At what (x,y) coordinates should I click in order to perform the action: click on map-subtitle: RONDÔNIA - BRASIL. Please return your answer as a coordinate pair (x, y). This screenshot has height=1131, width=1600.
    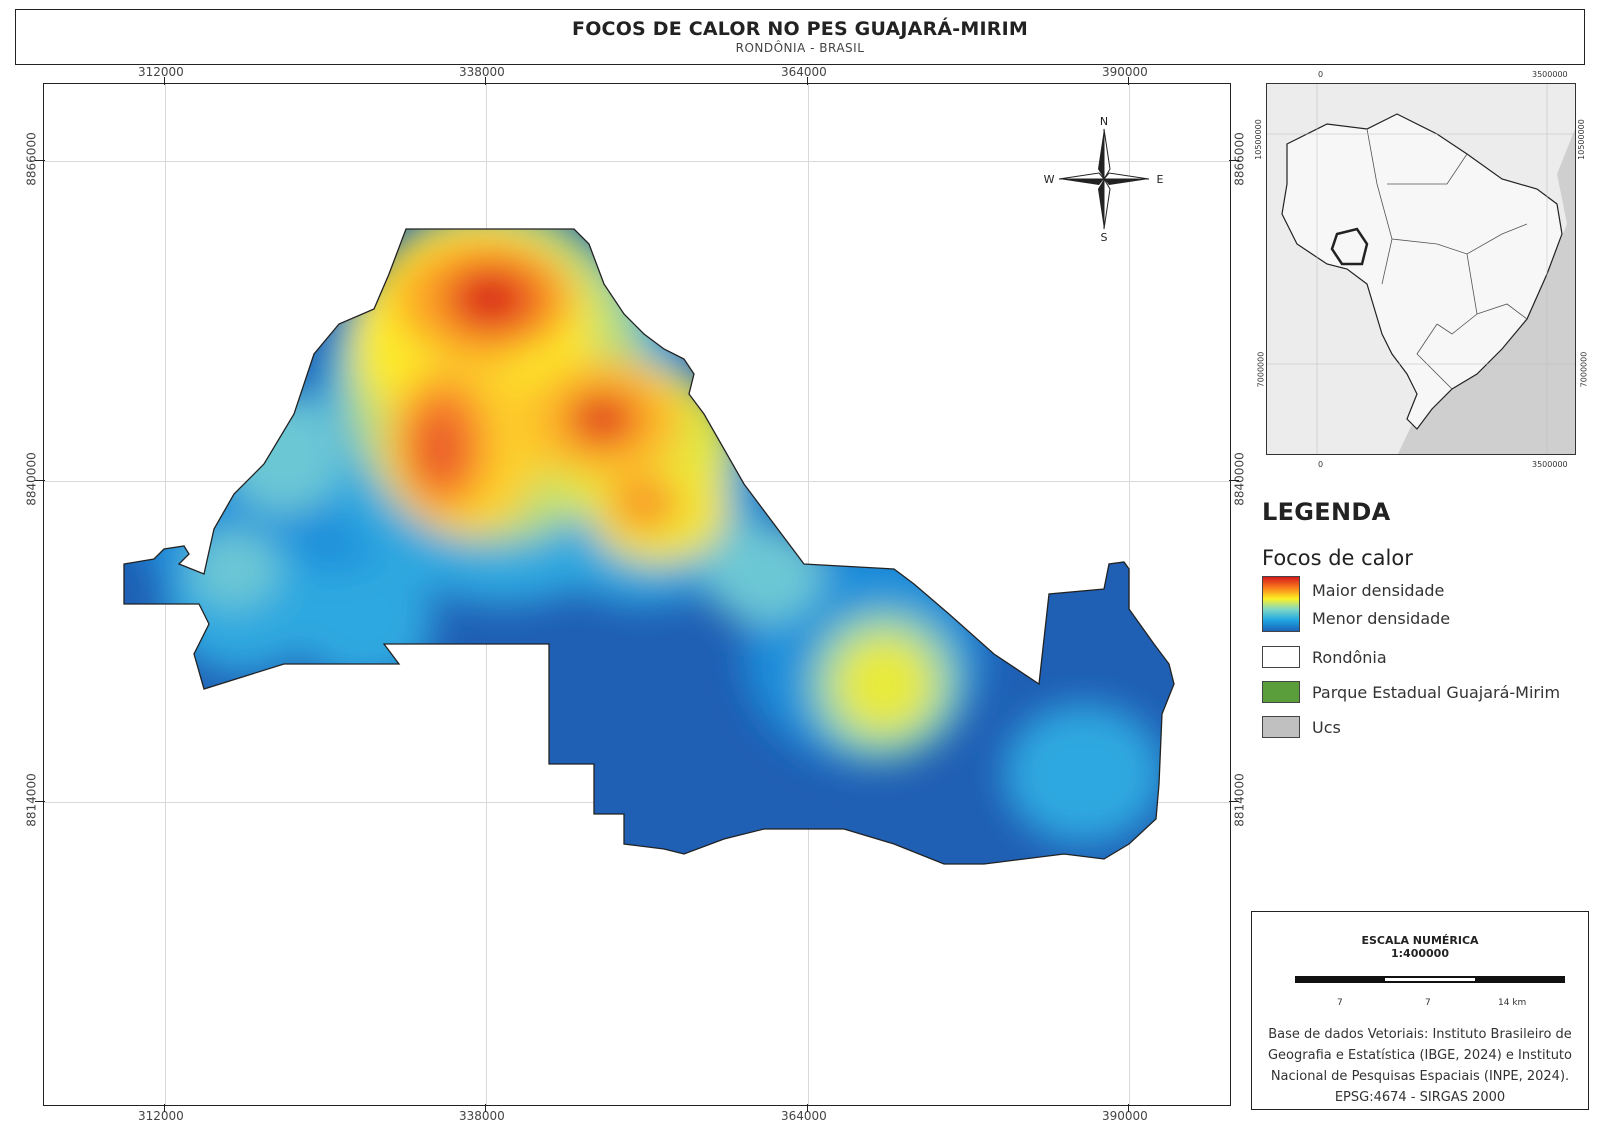
    Looking at the image, I should click on (800, 48).